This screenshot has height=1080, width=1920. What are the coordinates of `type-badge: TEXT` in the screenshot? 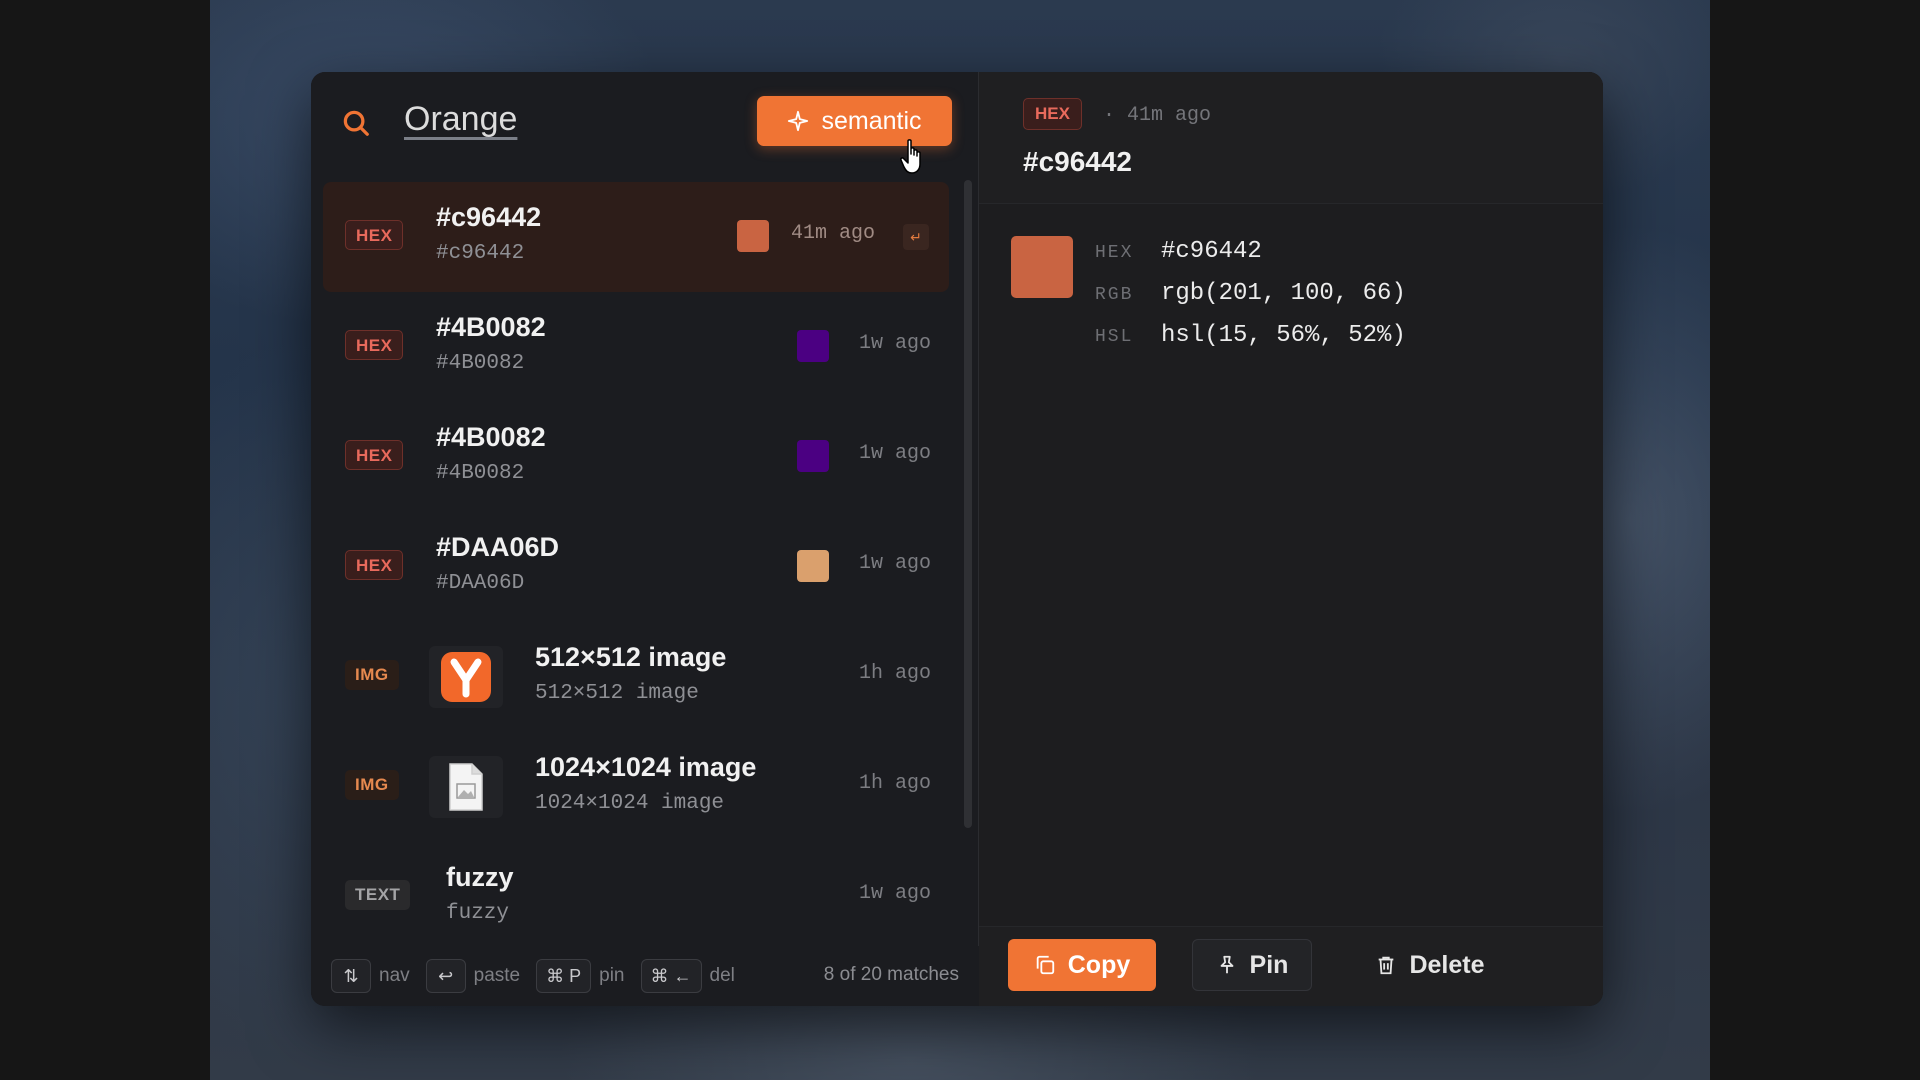 It's located at (378, 895).